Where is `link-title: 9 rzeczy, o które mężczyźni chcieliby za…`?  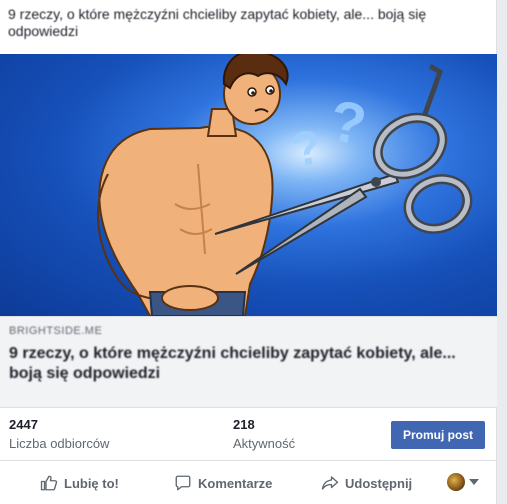 link-title: 9 rzeczy, o które mężczyźni chcieliby za… is located at coordinates (239, 364).